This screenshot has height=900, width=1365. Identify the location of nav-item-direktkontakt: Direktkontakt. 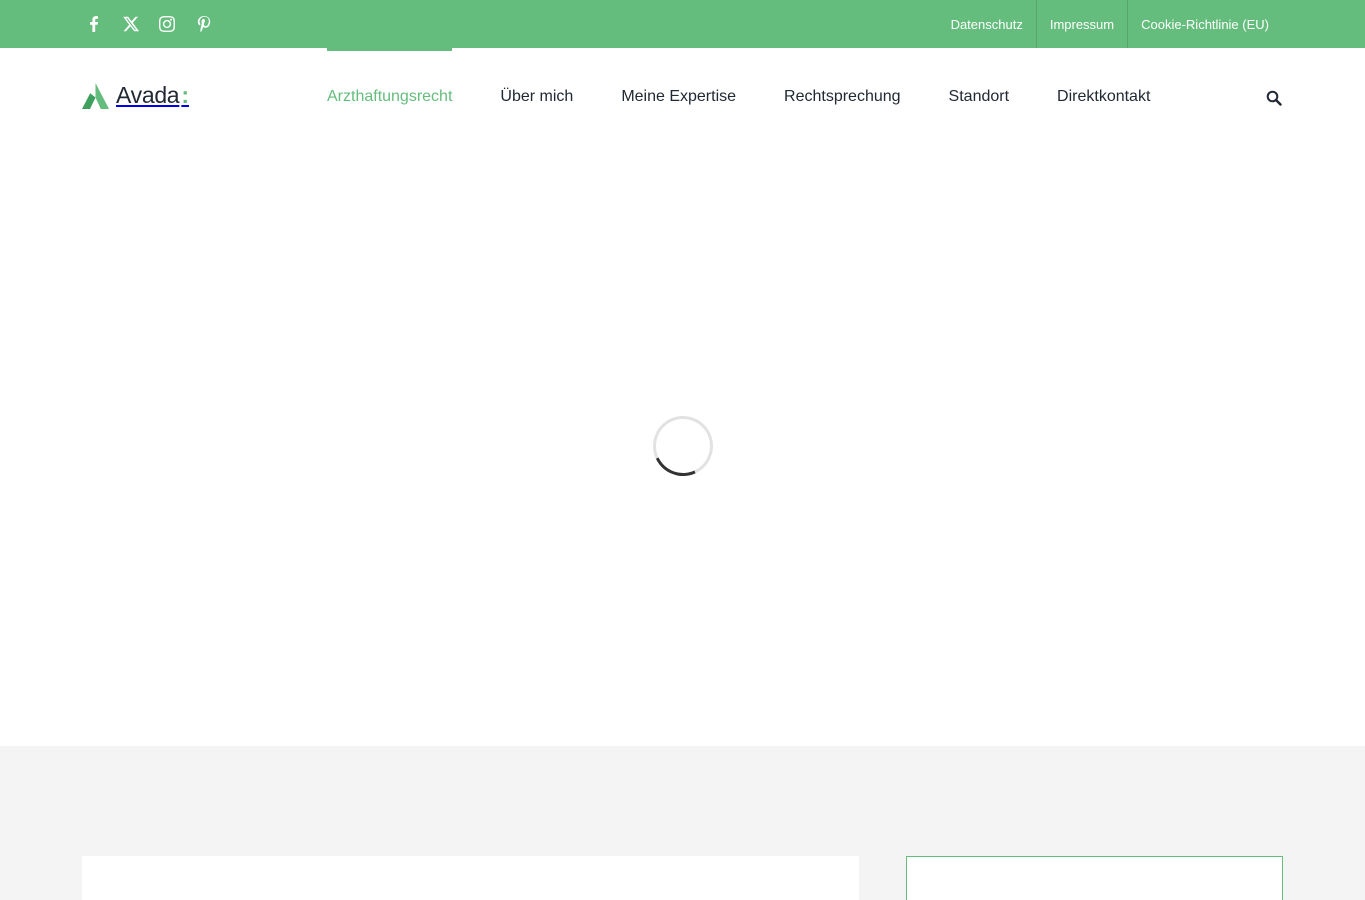
(1103, 97).